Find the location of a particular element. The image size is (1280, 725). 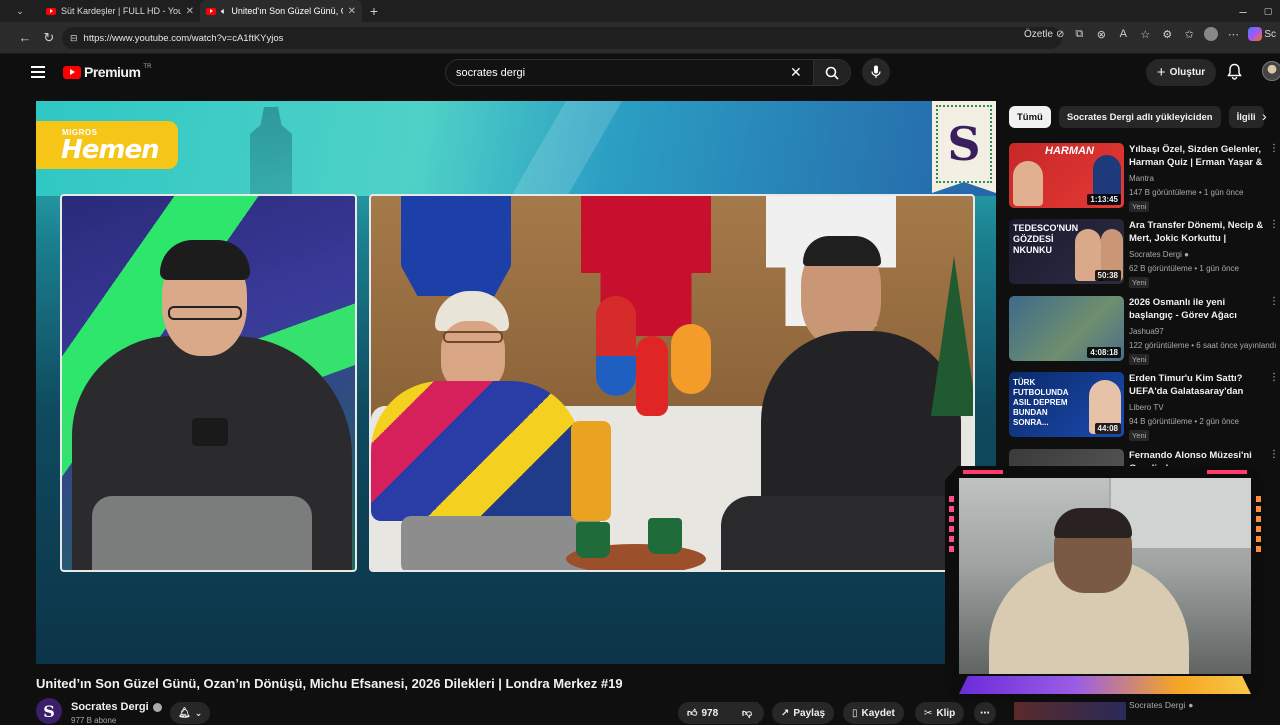

minimize-icon: – is located at coordinates (1243, 11).